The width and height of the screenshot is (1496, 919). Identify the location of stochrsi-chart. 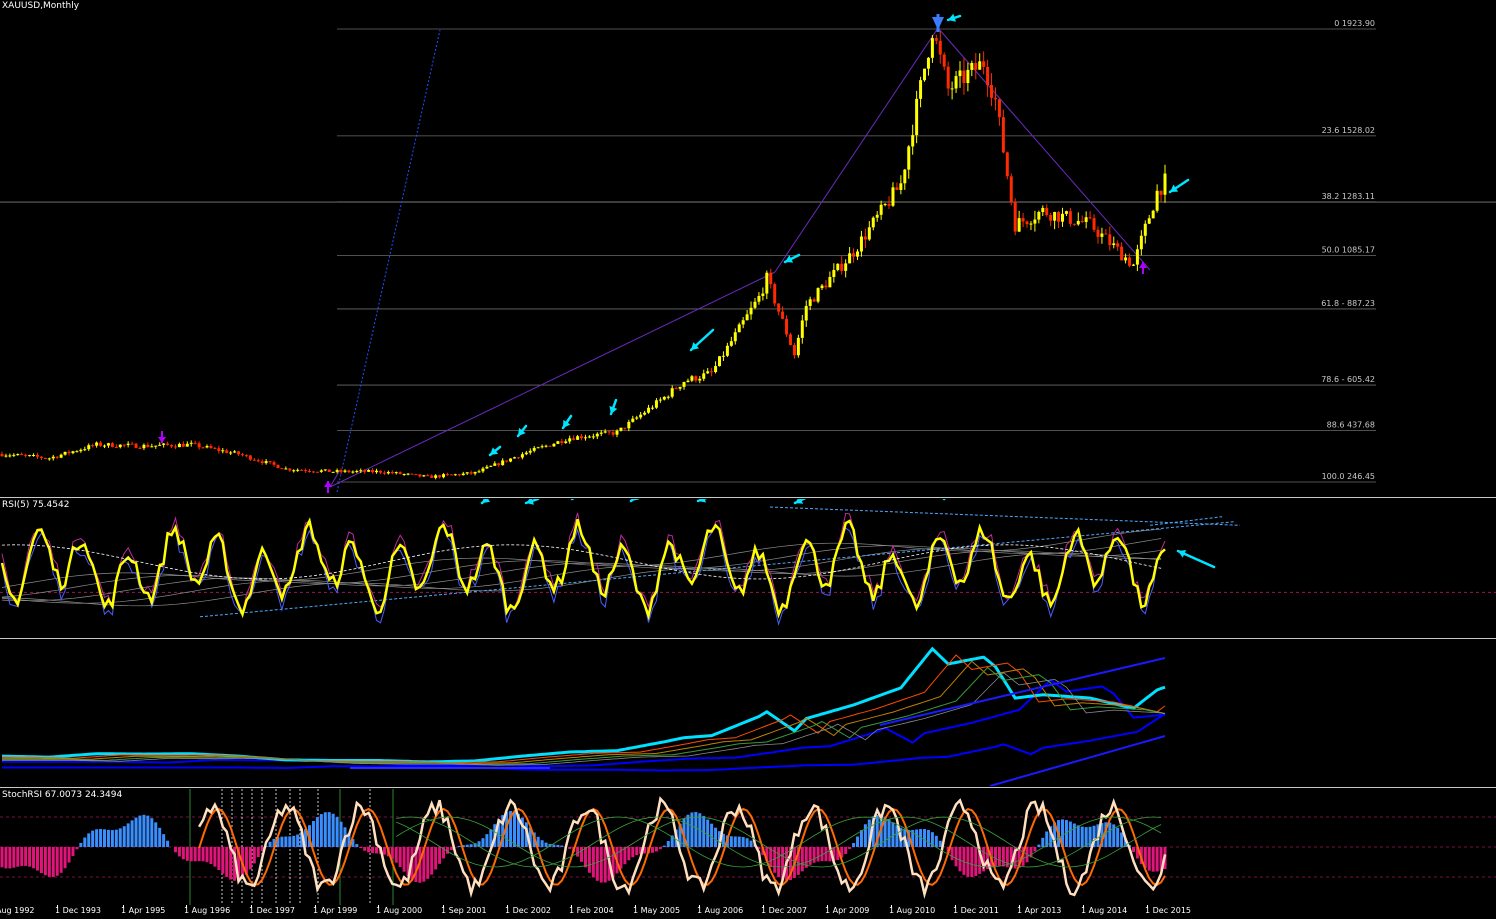
(748, 847).